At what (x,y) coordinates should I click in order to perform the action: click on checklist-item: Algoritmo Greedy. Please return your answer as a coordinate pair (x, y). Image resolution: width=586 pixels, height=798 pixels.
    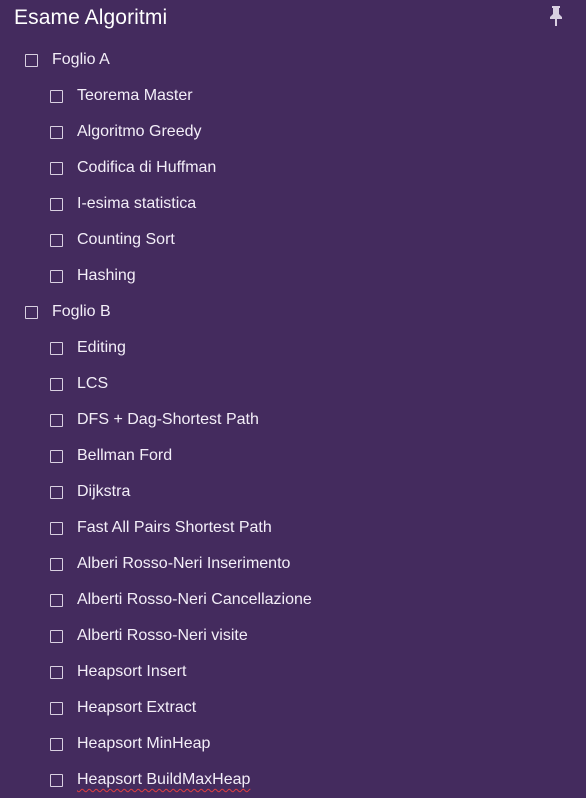
    Looking at the image, I should click on (318, 132).